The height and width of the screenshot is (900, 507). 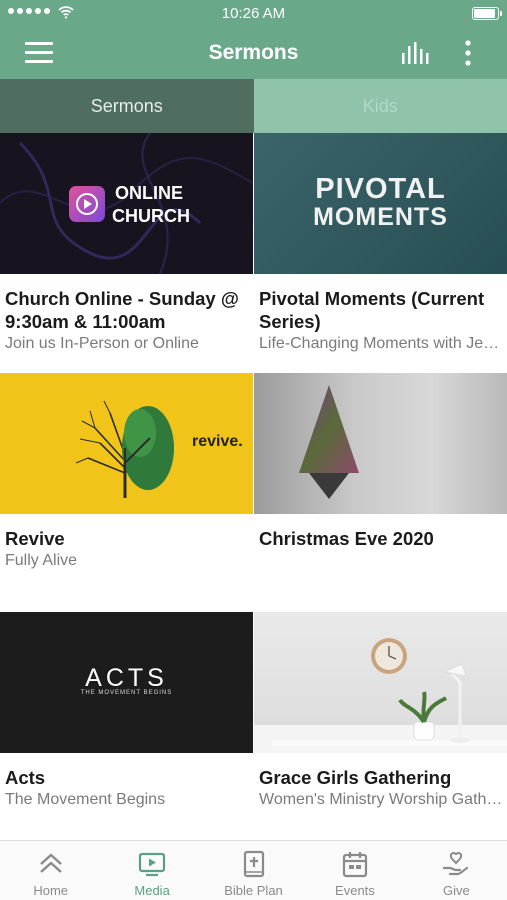 I want to click on nav-bible-plan: Bible Plan, so click(x=253, y=870).